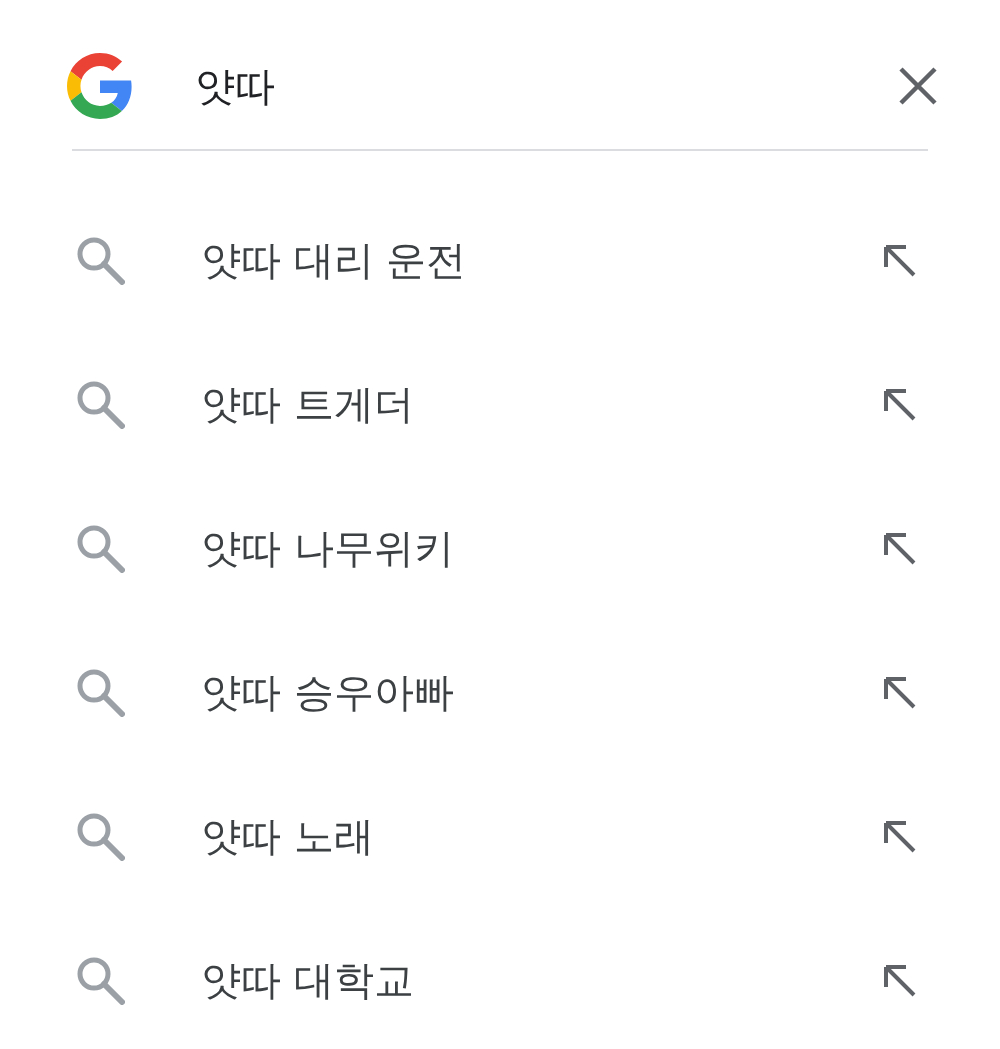 The height and width of the screenshot is (1049, 1000). I want to click on logo-icon, so click(100, 86).